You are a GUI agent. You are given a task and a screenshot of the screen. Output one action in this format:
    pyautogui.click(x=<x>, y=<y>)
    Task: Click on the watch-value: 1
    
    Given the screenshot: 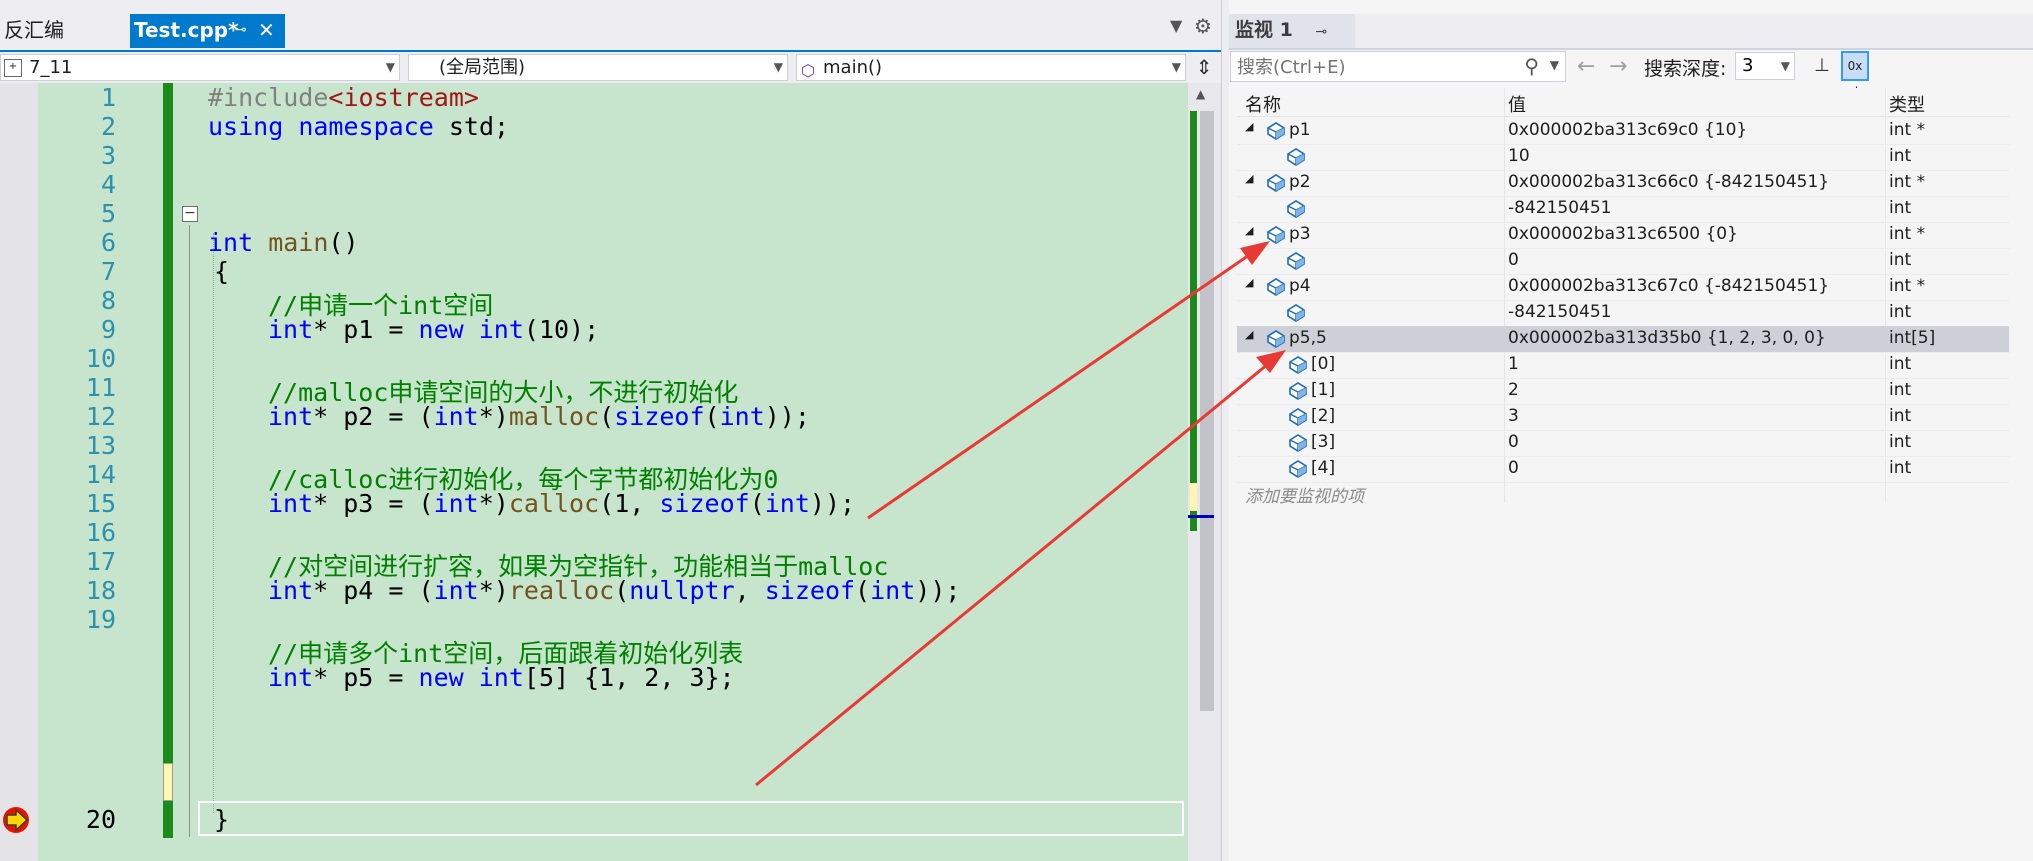 What is the action you would take?
    pyautogui.click(x=1513, y=364)
    